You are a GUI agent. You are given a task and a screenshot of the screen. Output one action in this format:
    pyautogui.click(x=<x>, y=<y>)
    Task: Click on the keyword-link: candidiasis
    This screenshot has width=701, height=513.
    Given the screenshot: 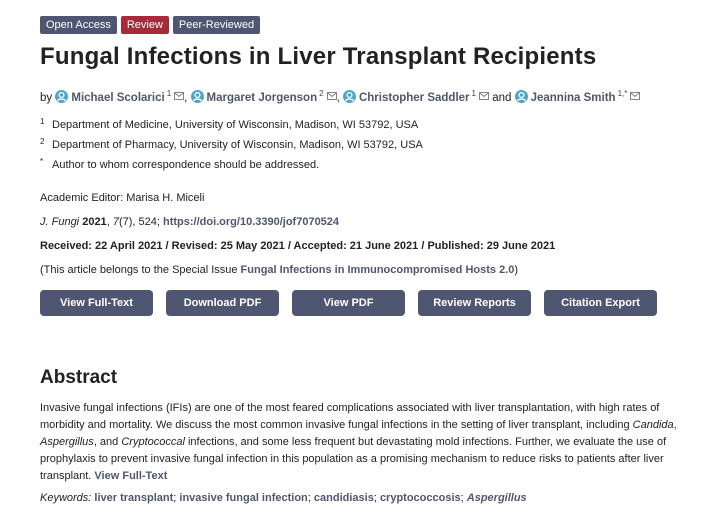 What is the action you would take?
    pyautogui.click(x=344, y=498)
    